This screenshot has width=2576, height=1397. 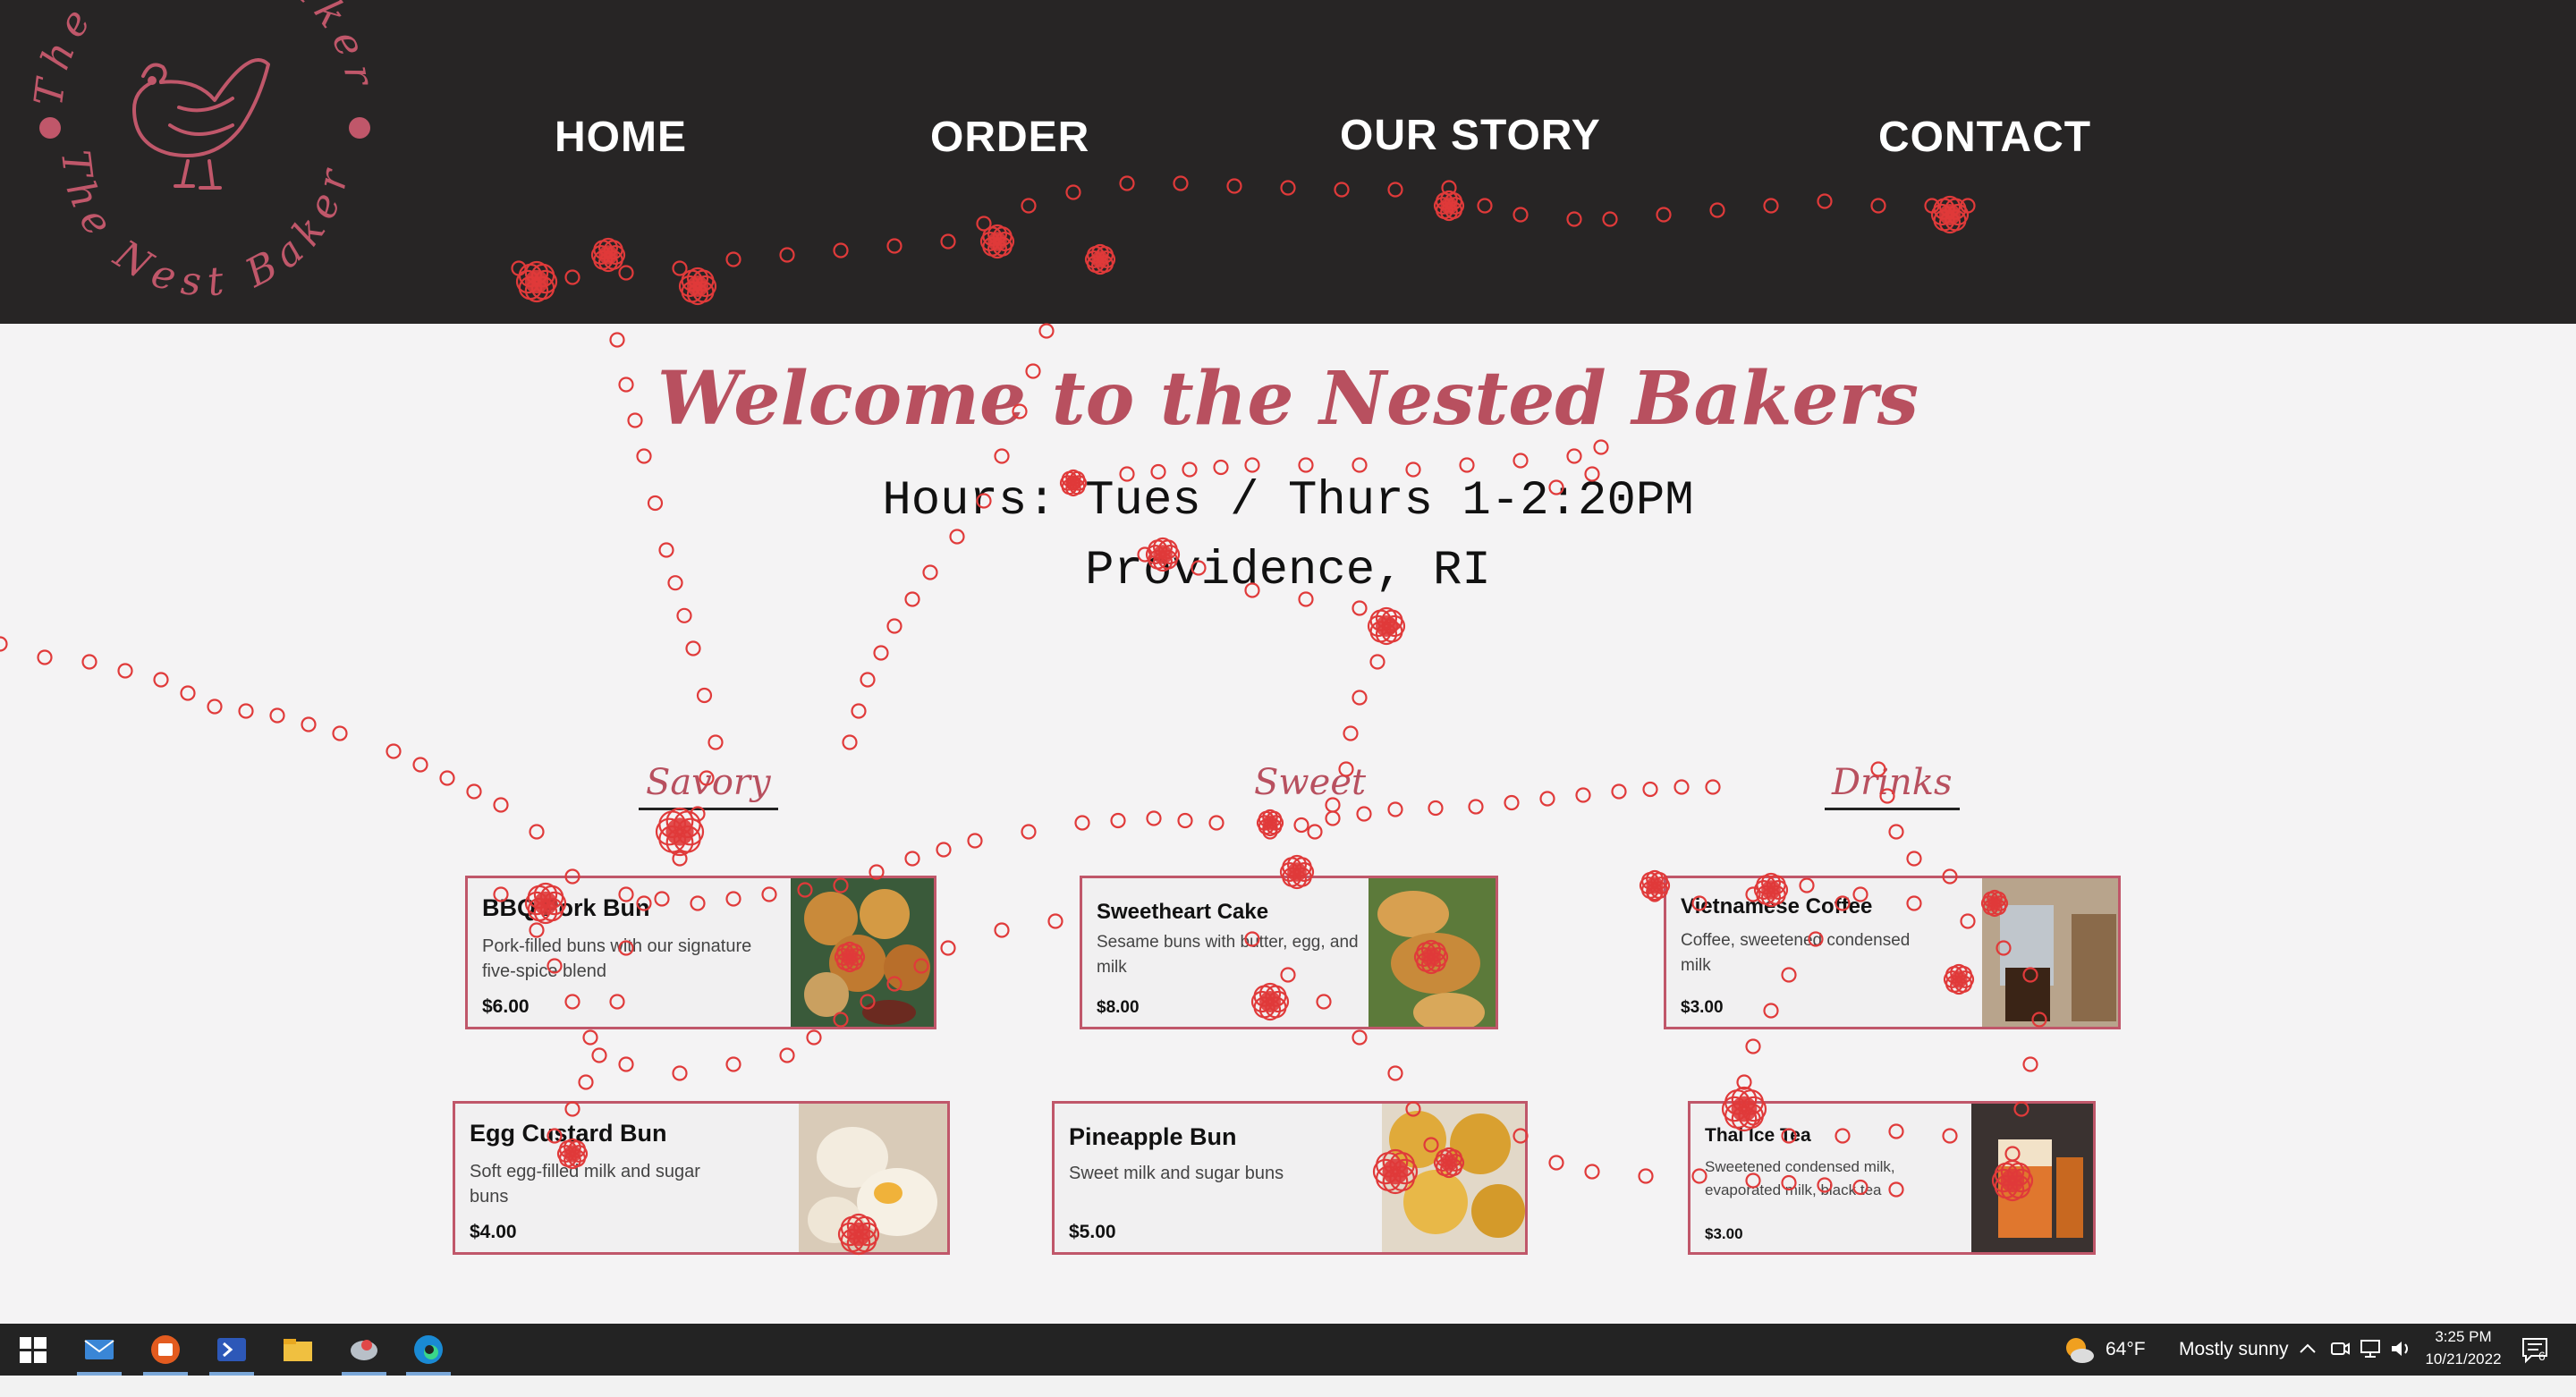 What do you see at coordinates (2535, 1349) in the screenshot?
I see `notification-center-icon` at bounding box center [2535, 1349].